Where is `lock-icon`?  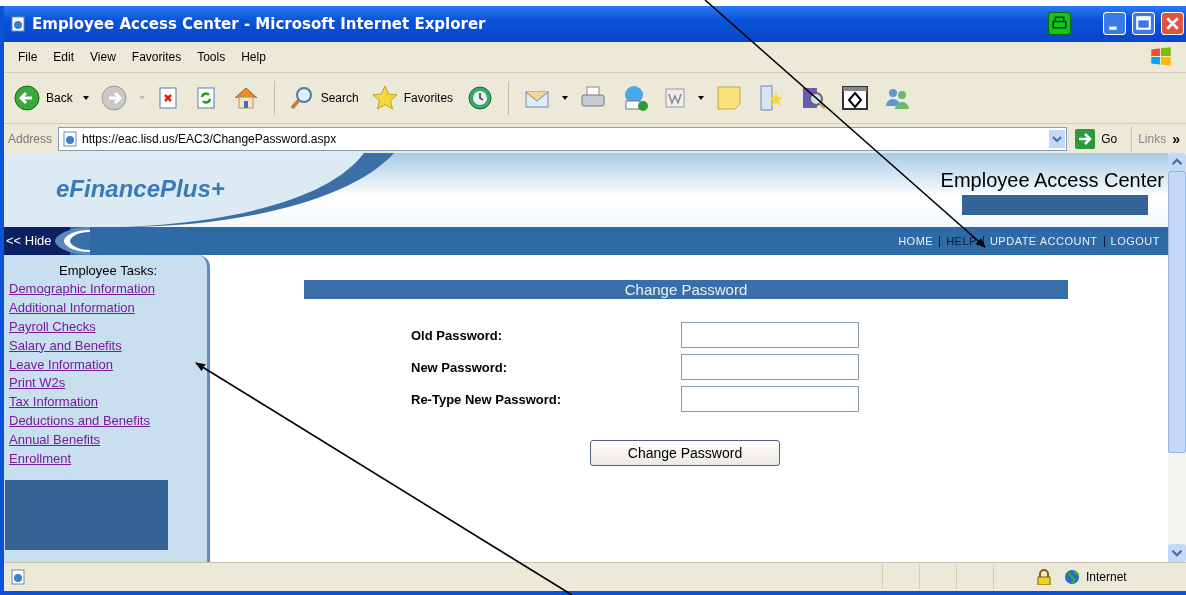
lock-icon is located at coordinates (1044, 577).